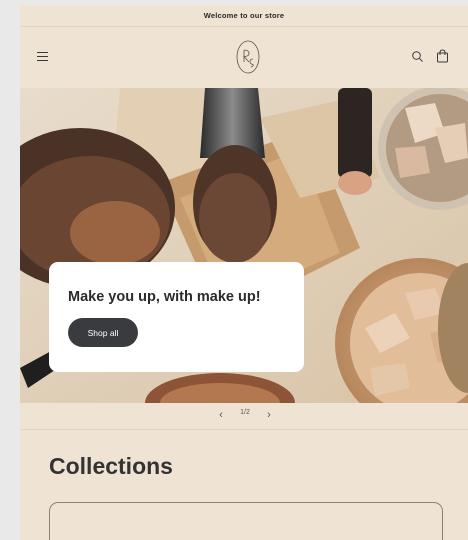 The image size is (468, 540). Describe the element at coordinates (176, 317) in the screenshot. I see `hero-content-card: Make you up, with make up! Shop all` at that location.